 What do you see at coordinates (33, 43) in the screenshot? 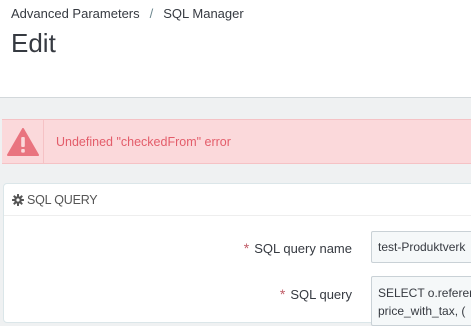
I see `page-title: Edit` at bounding box center [33, 43].